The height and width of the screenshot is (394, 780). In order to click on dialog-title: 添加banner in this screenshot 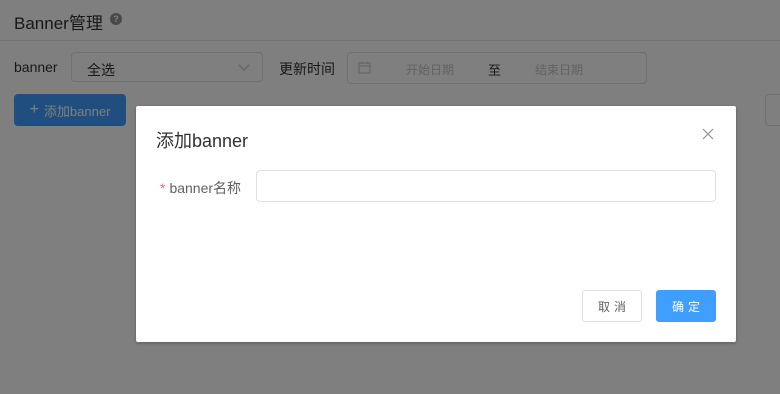, I will do `click(202, 141)`.